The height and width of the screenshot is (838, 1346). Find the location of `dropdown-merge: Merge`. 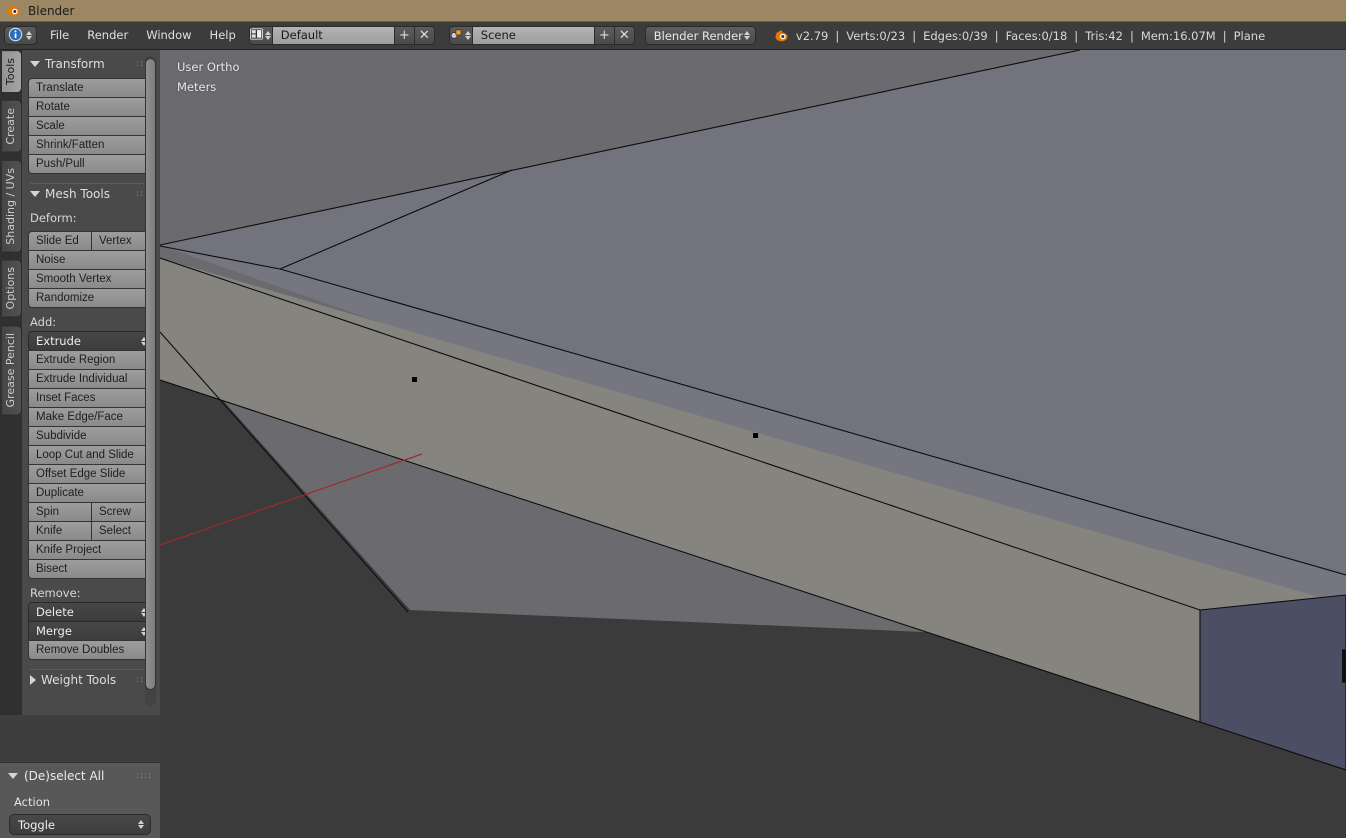

dropdown-merge: Merge is located at coordinates (91, 631).